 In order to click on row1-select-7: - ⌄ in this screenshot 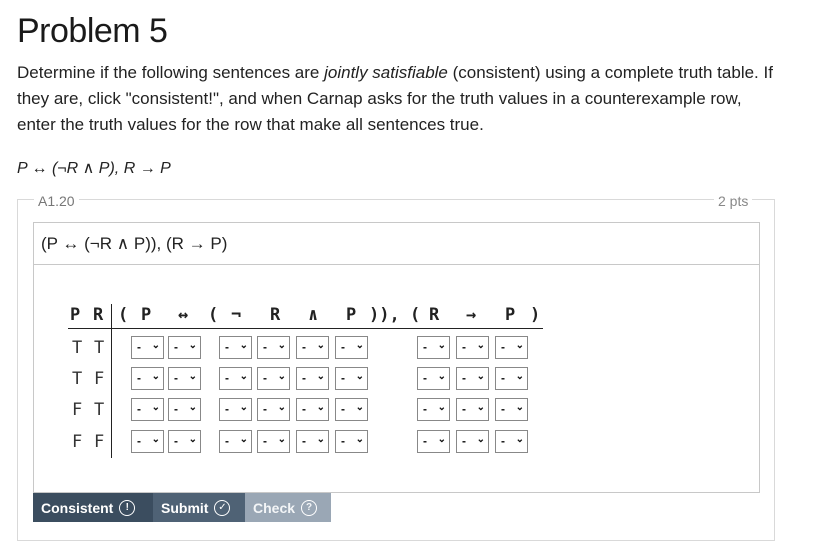, I will do `click(433, 347)`.